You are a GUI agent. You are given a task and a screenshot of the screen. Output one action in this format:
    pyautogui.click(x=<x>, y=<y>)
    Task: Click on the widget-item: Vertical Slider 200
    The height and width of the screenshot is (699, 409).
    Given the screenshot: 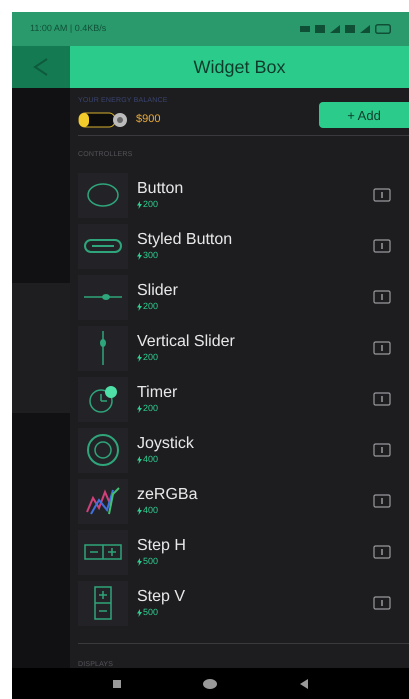 What is the action you would take?
    pyautogui.click(x=243, y=348)
    